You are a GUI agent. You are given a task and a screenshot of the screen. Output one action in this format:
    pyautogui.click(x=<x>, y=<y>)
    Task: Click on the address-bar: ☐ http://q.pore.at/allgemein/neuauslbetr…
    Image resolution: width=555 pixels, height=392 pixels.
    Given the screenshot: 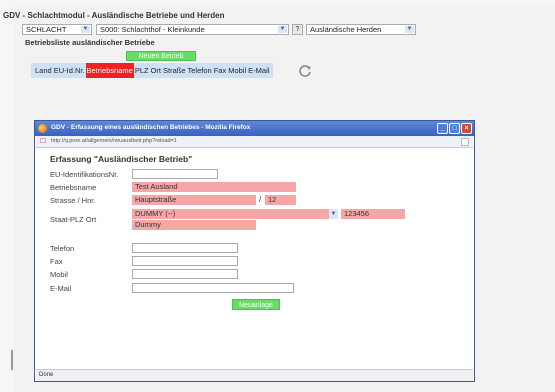 What is the action you would take?
    pyautogui.click(x=254, y=142)
    